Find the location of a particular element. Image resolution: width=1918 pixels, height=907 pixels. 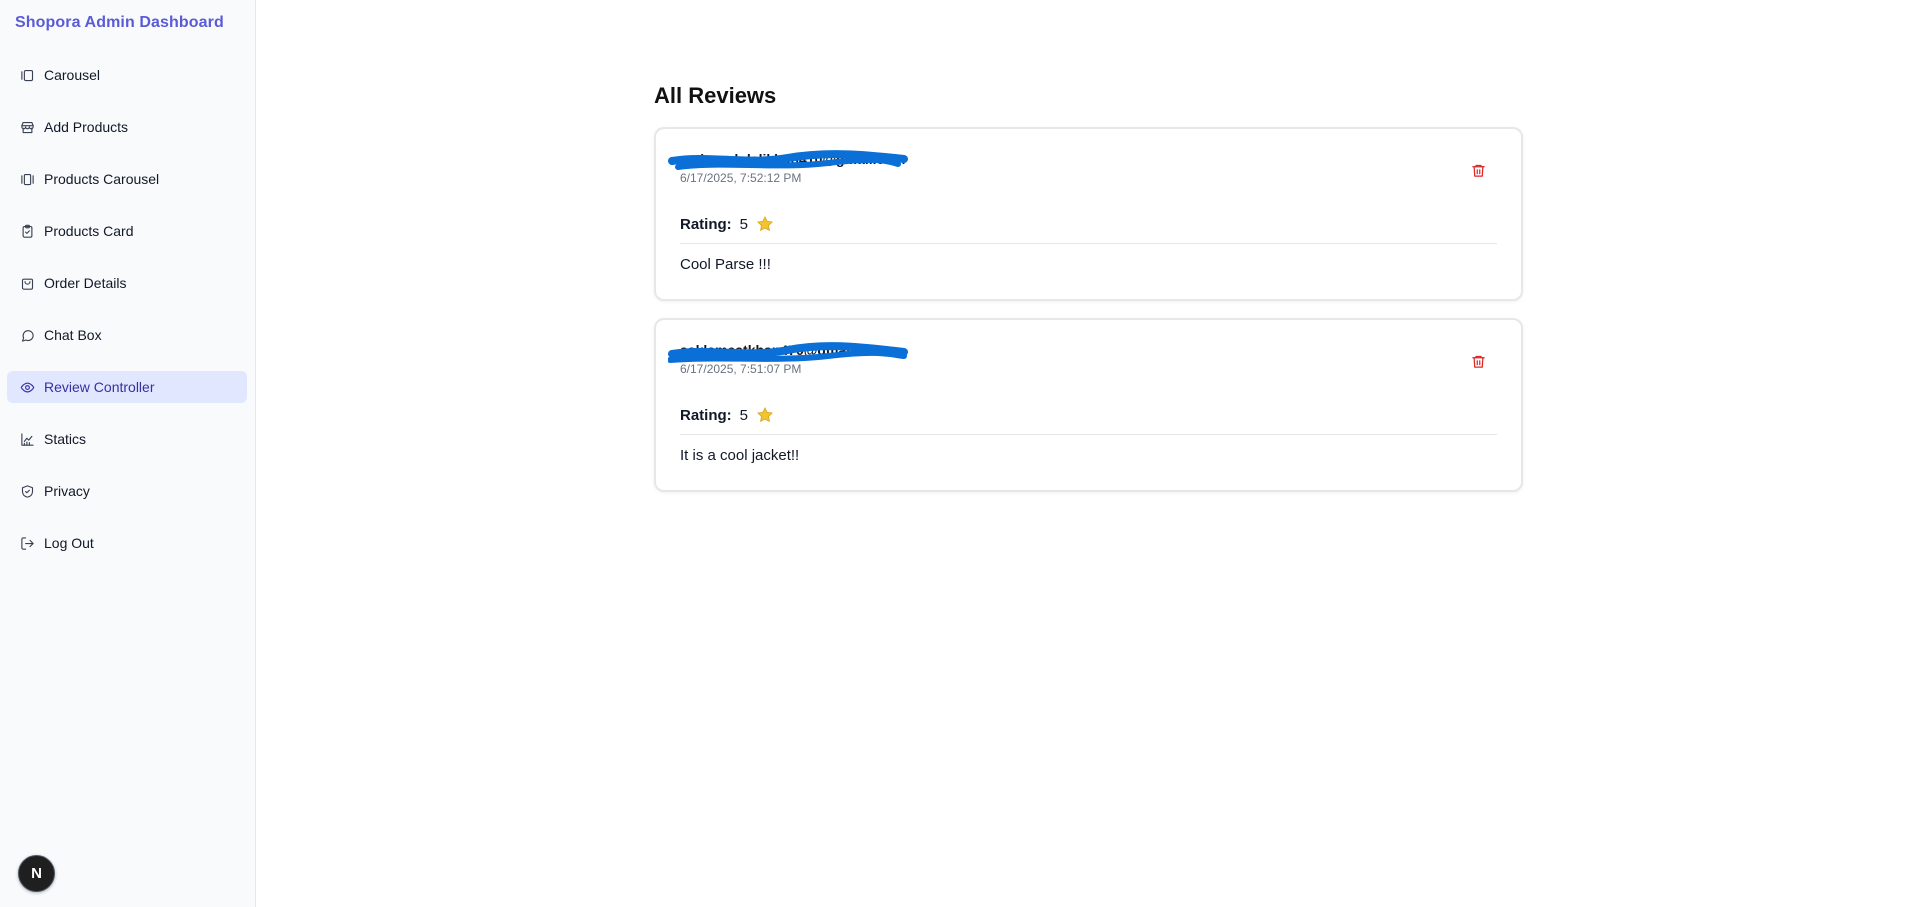

sidebar-item-label: Review Controller is located at coordinates (99, 387).